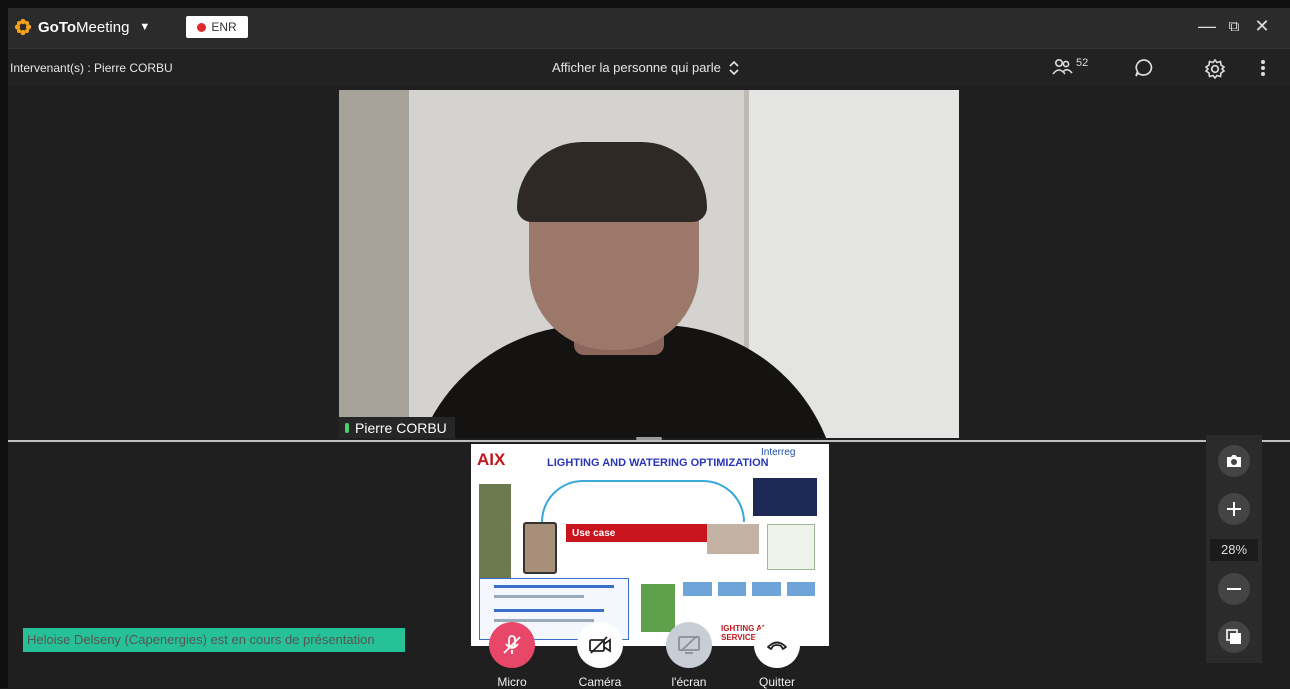 This screenshot has height=689, width=1290. Describe the element at coordinates (347, 427) in the screenshot. I see `speaking-indicator-icon` at that location.